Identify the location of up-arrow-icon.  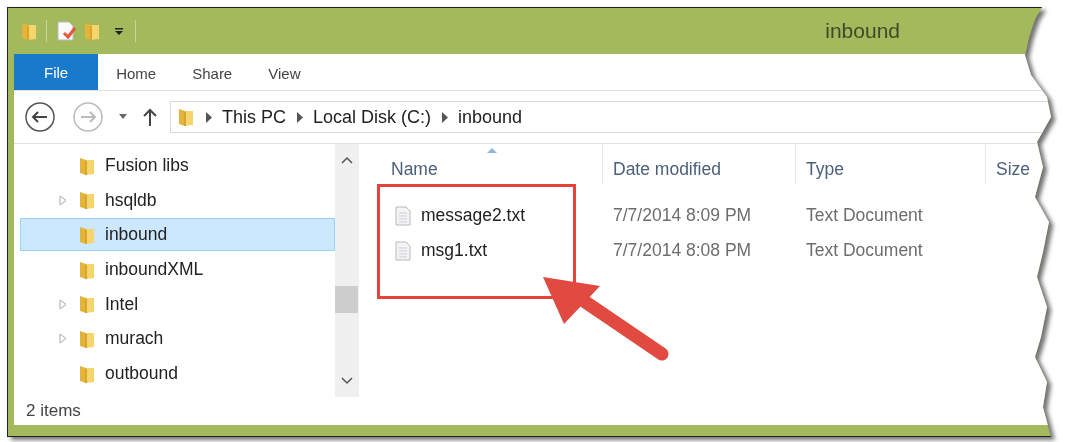
(150, 117).